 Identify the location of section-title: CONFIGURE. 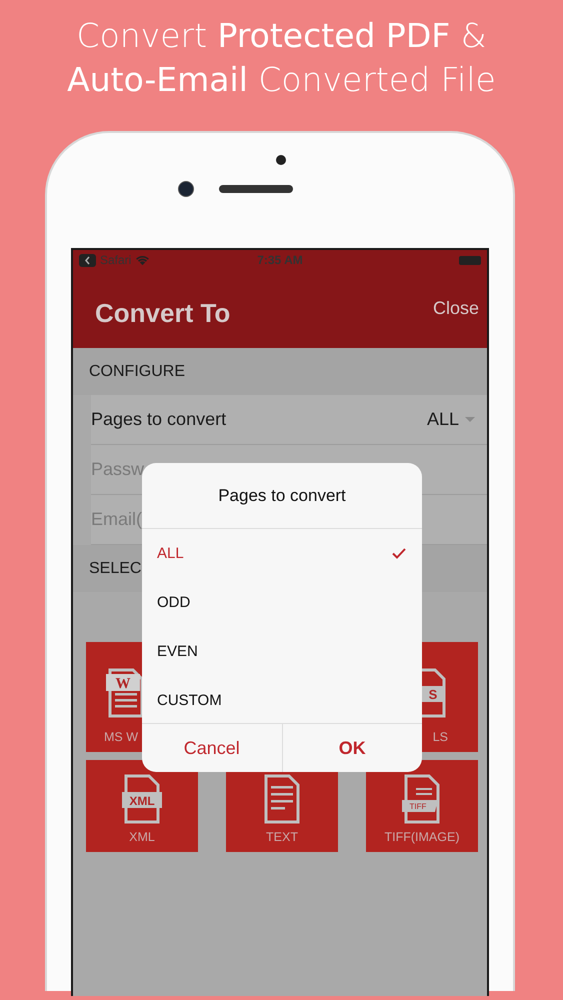
(137, 371).